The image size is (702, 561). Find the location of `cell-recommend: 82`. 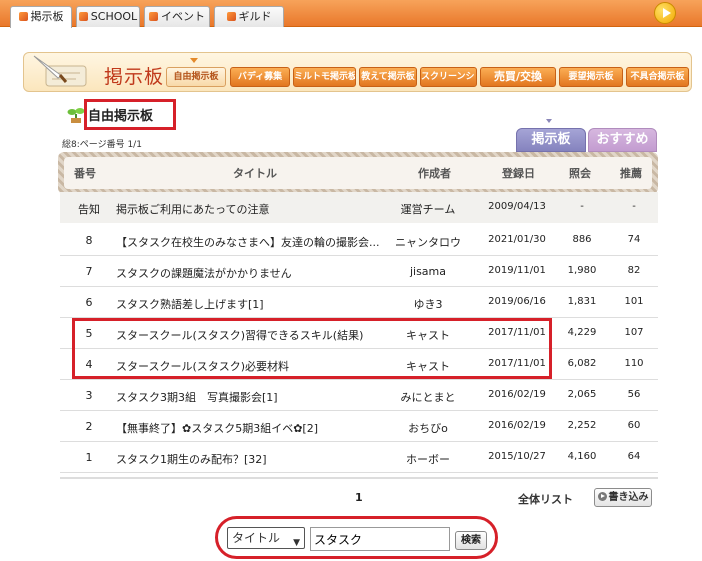

cell-recommend: 82 is located at coordinates (634, 270).